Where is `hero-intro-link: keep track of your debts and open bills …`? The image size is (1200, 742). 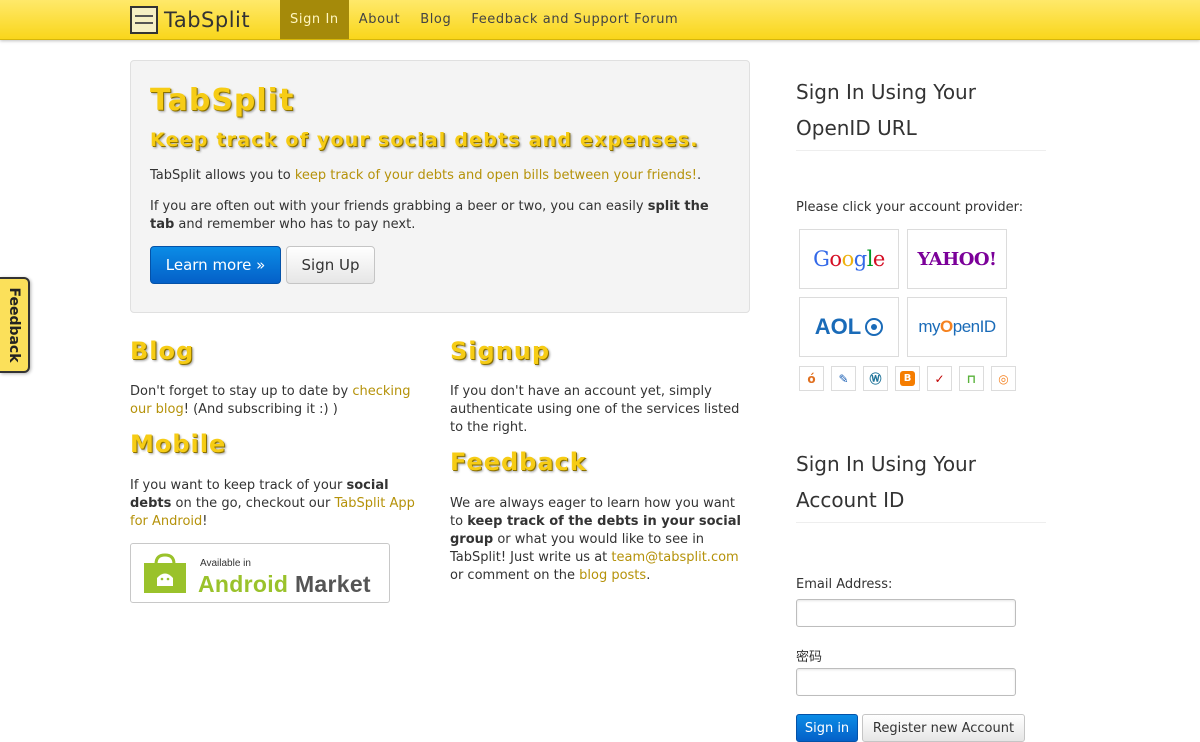 hero-intro-link: keep track of your debts and open bills … is located at coordinates (496, 175).